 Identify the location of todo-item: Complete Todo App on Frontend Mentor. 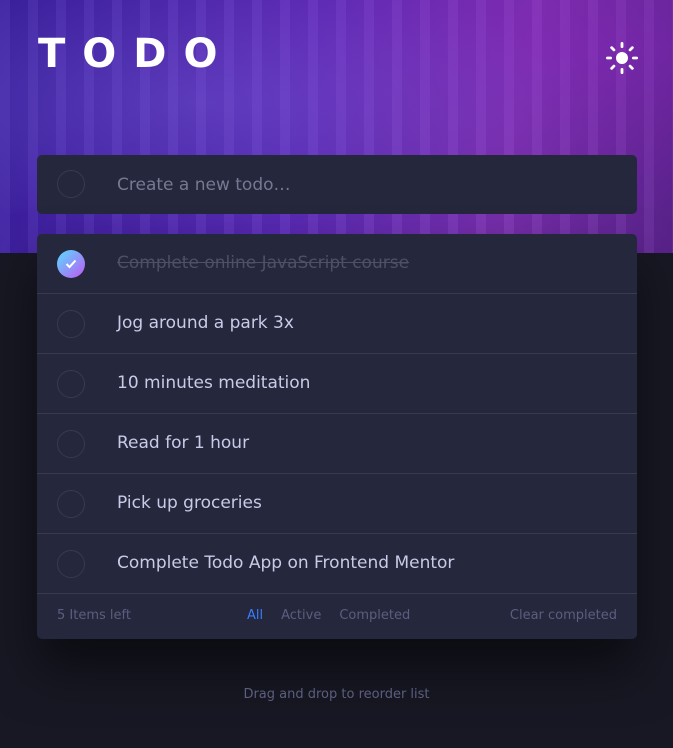
(337, 564).